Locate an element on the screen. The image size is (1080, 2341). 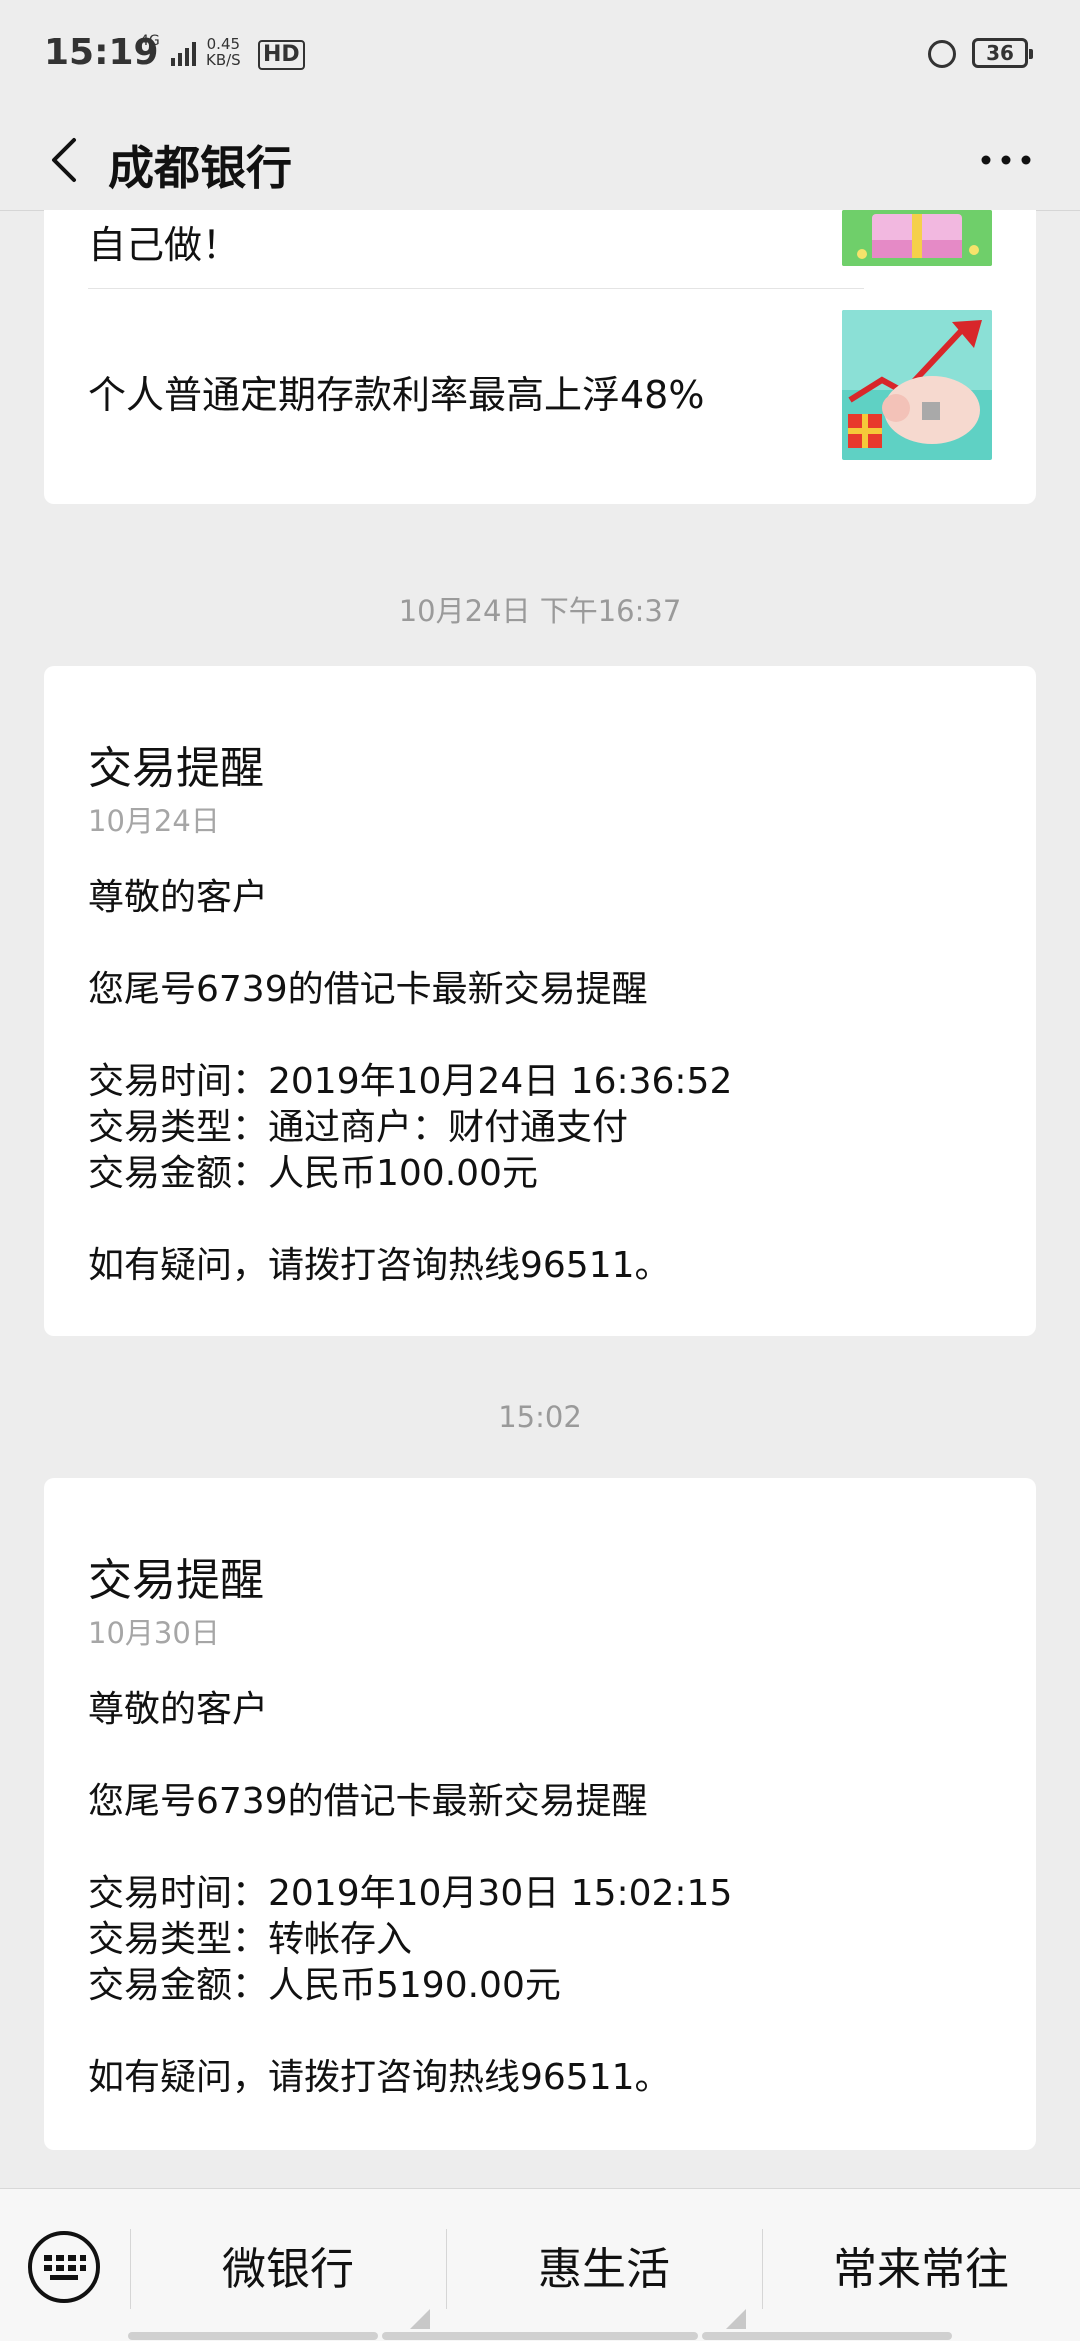
page-title: 成都银行 is located at coordinates (200, 168).